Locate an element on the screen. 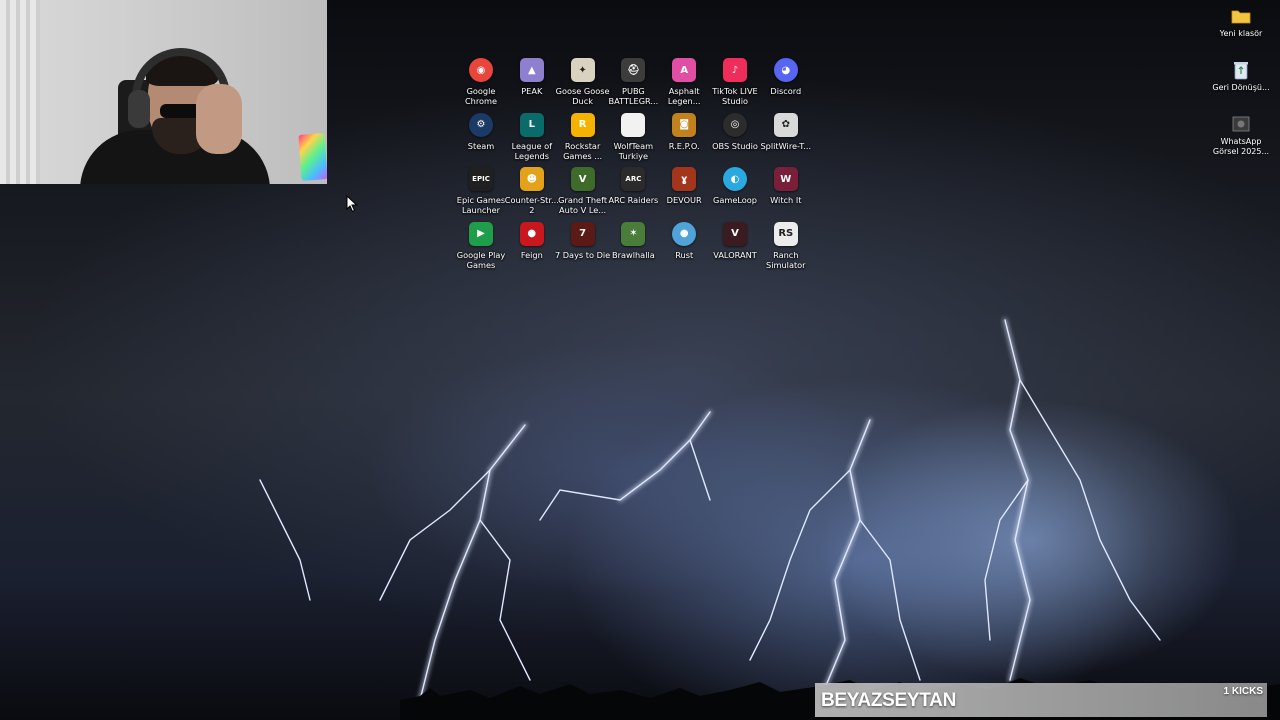  kick-alert-overlay: BEYAZSEYTAN 1 KICKS is located at coordinates (1041, 700).